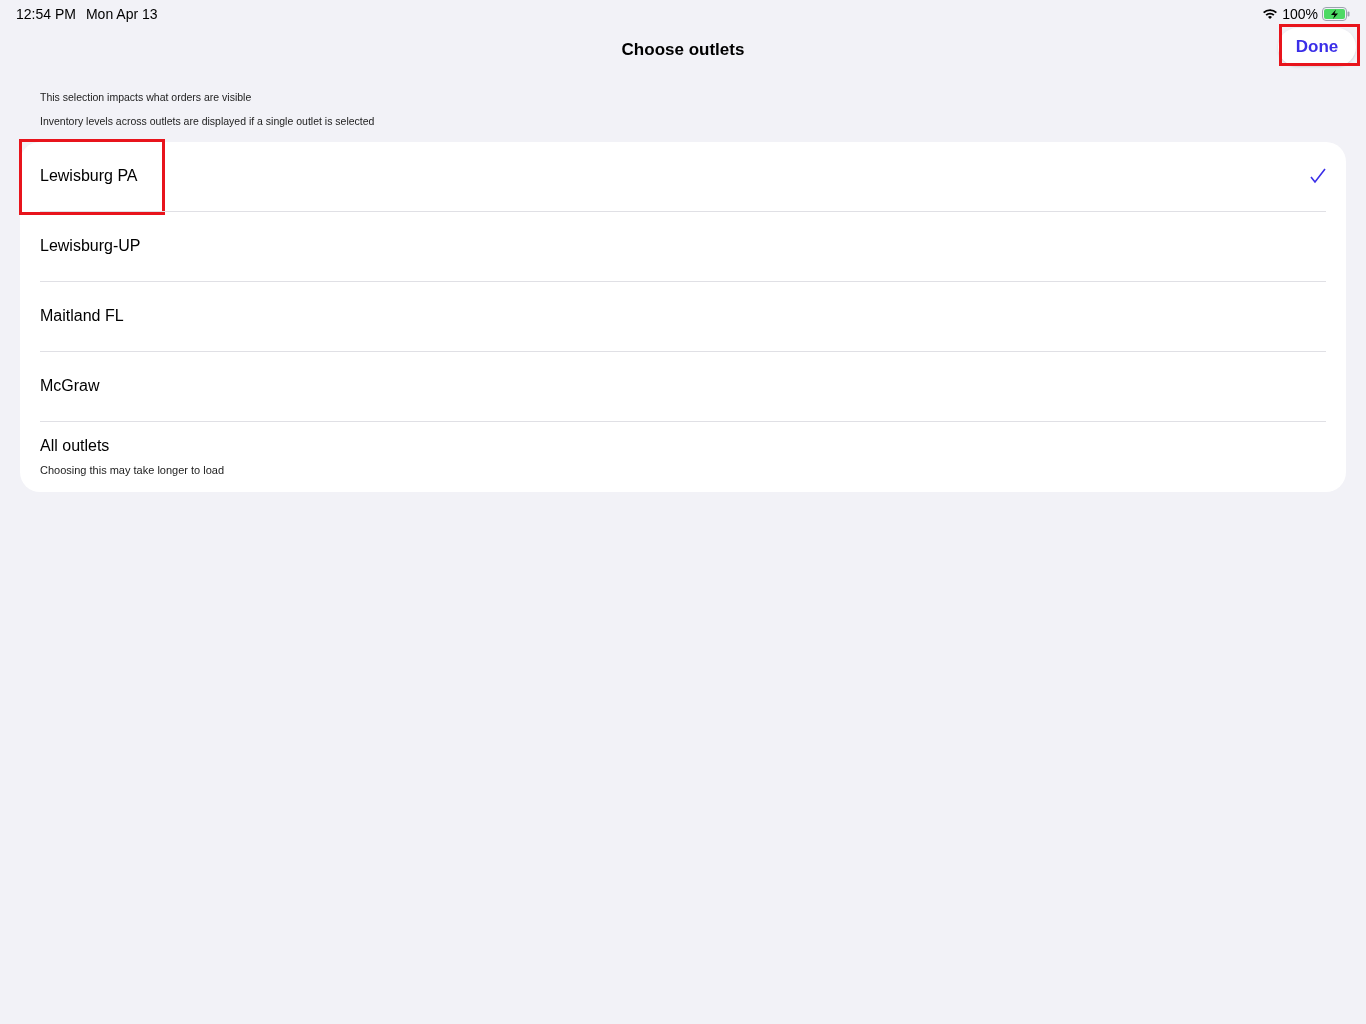  What do you see at coordinates (89, 176) in the screenshot?
I see `outlet-label: Lewisburg PA` at bounding box center [89, 176].